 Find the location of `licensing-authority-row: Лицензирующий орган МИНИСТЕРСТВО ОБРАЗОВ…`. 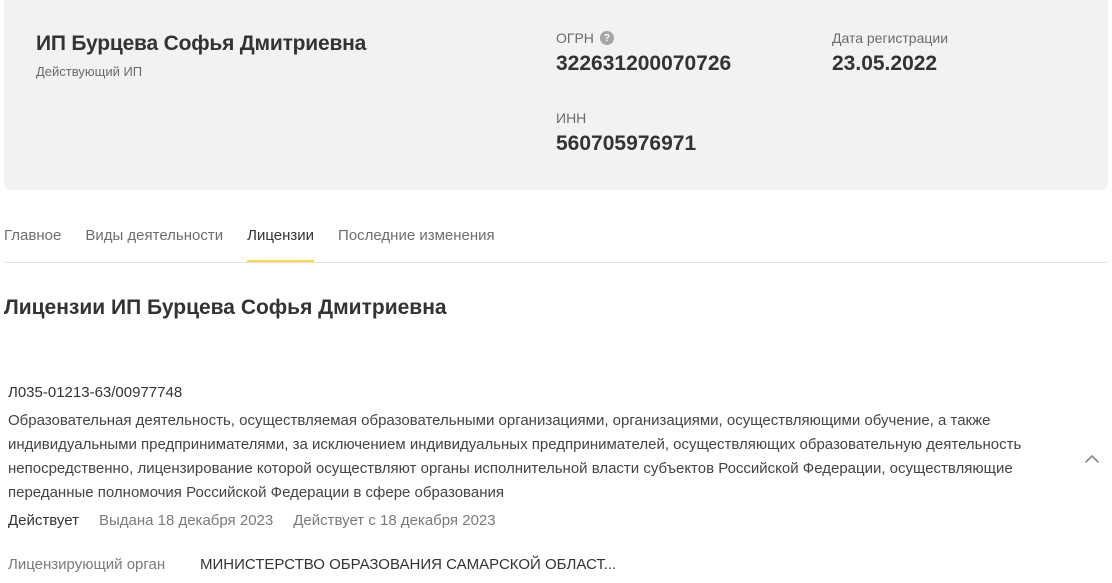

licensing-authority-row: Лицензирующий орган МИНИСТЕРСТВО ОБРАЗОВ… is located at coordinates (312, 564).